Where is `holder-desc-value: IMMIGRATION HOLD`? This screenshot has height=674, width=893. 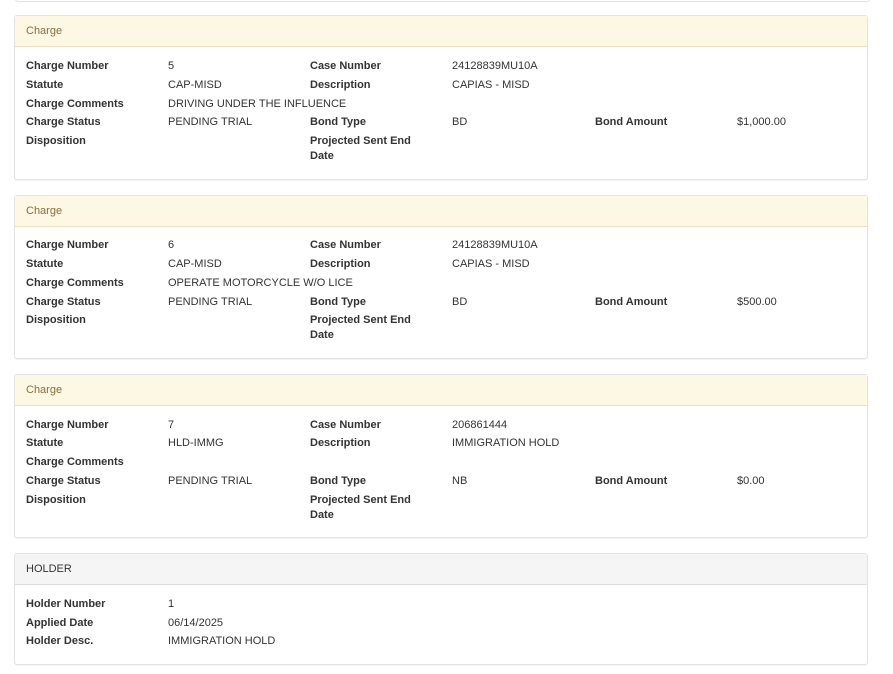 holder-desc-value: IMMIGRATION HOLD is located at coordinates (222, 641).